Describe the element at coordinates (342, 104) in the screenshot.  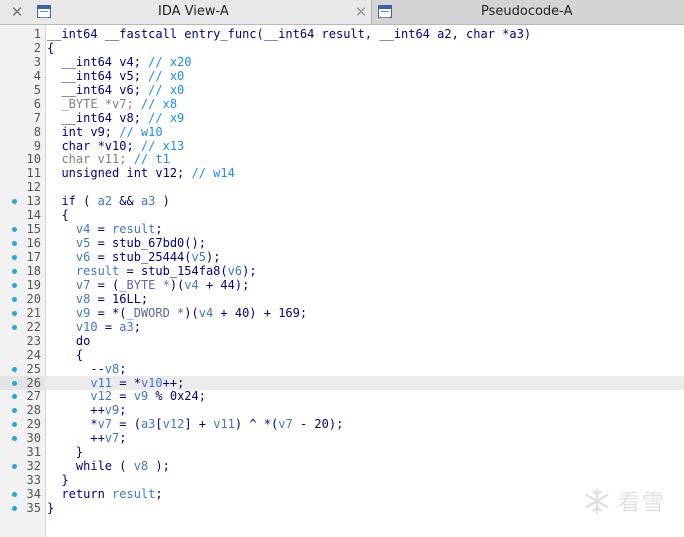
I see `code-line: 6 _BYTE *v7; // x8` at that location.